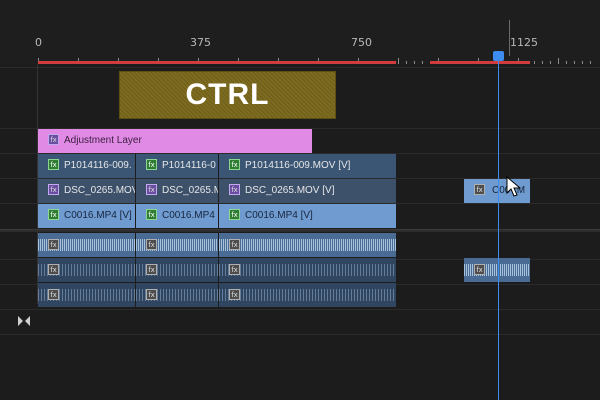 The height and width of the screenshot is (400, 600). I want to click on v2-clip-1: fx DSC_0265.MOV, so click(86, 191).